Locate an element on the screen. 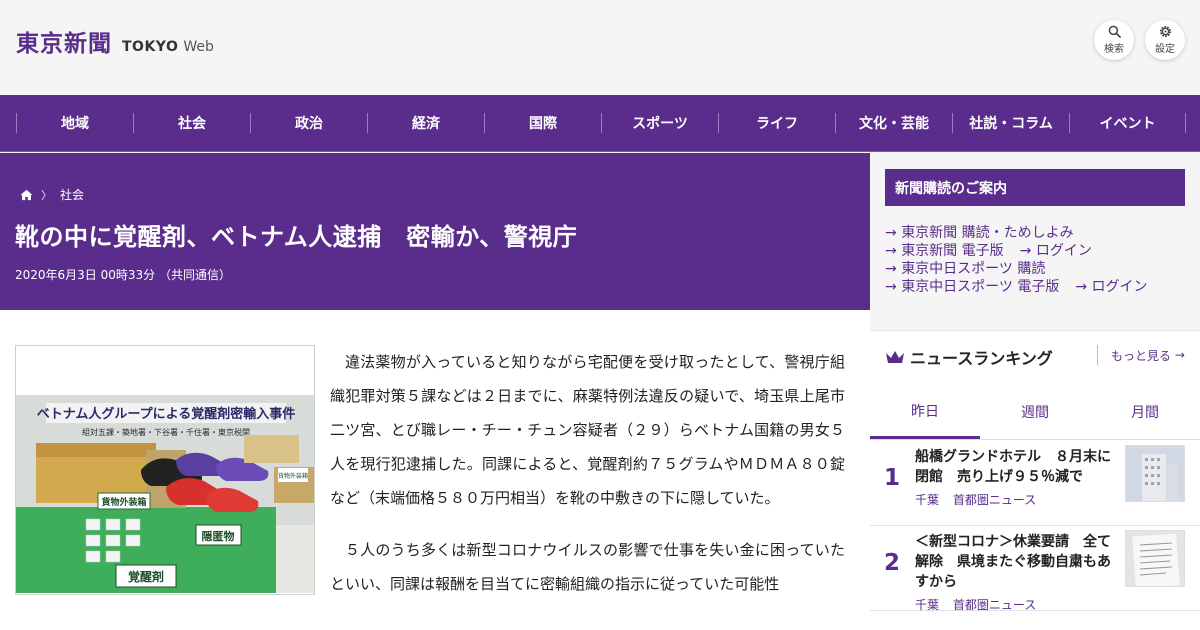  photo-outer-right-label: 貨物外装箱 is located at coordinates (293, 476).